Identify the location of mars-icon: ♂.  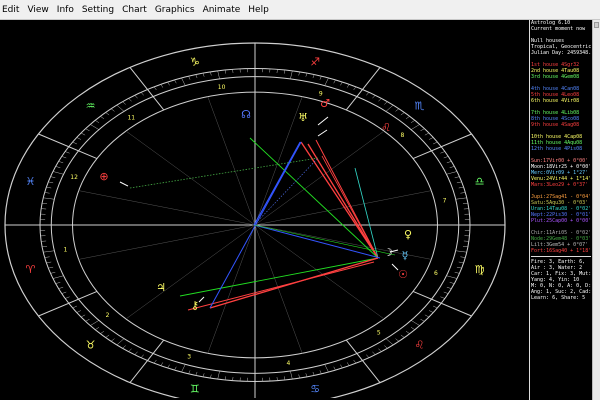
(325, 103).